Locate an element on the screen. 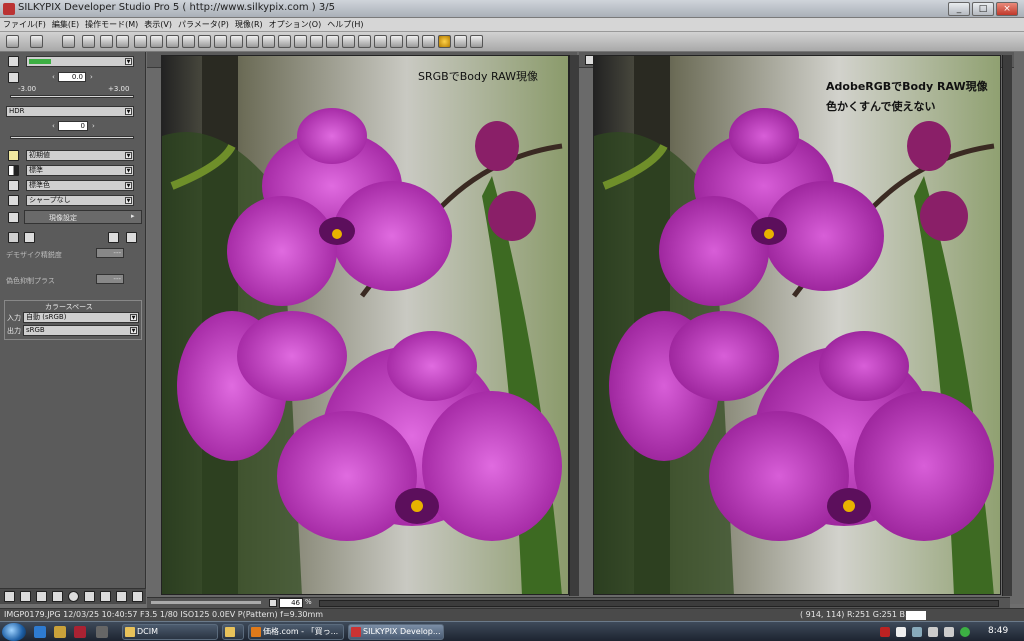  hdr-decrease-icon: ‹ is located at coordinates (53, 126).